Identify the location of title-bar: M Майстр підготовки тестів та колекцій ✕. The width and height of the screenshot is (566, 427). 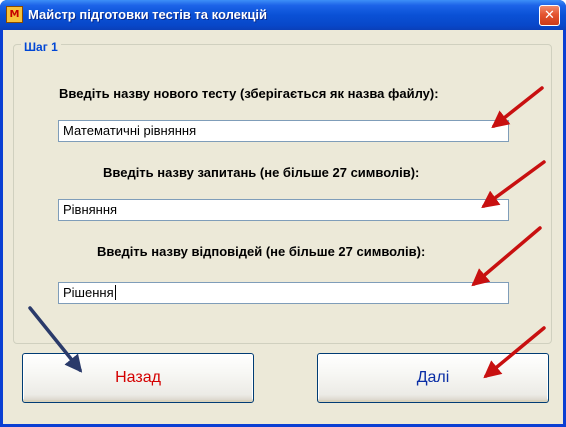
(283, 15).